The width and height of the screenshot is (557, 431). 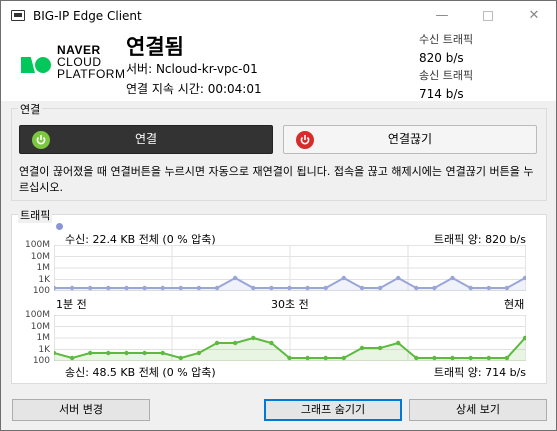 I want to click on rx-traffic-value: 820 b/s, so click(x=441, y=58).